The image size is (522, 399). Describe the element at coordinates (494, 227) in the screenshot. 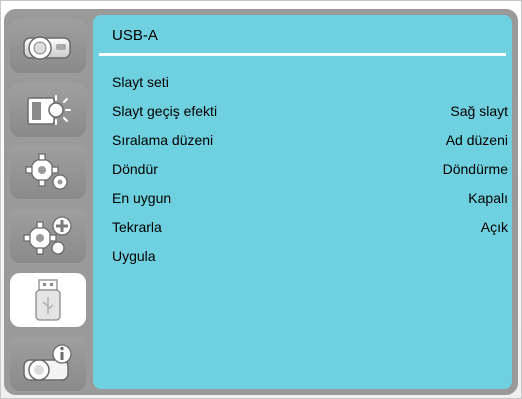

I see `menu-item-value: Açık` at that location.